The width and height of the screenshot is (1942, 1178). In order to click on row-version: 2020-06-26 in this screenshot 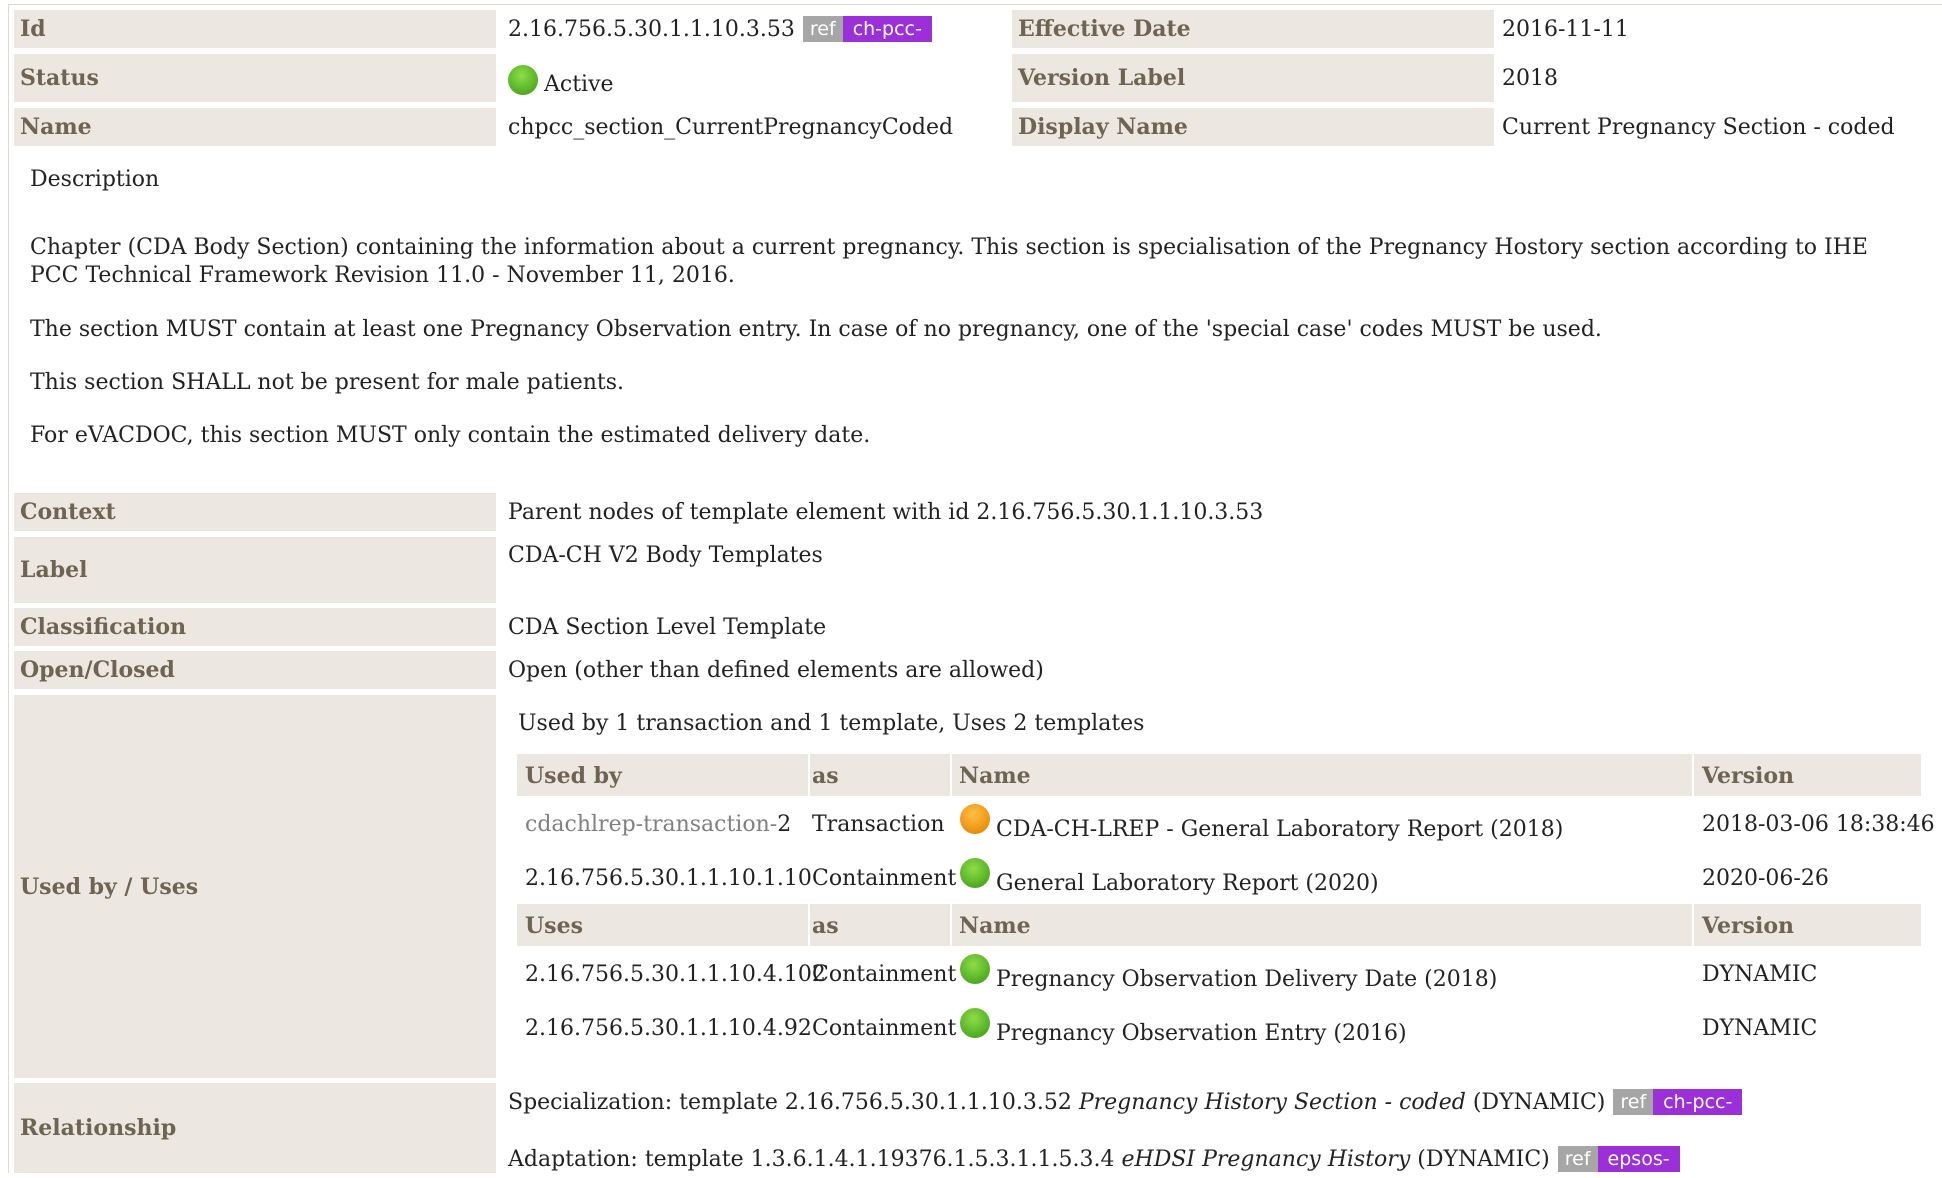, I will do `click(1765, 878)`.